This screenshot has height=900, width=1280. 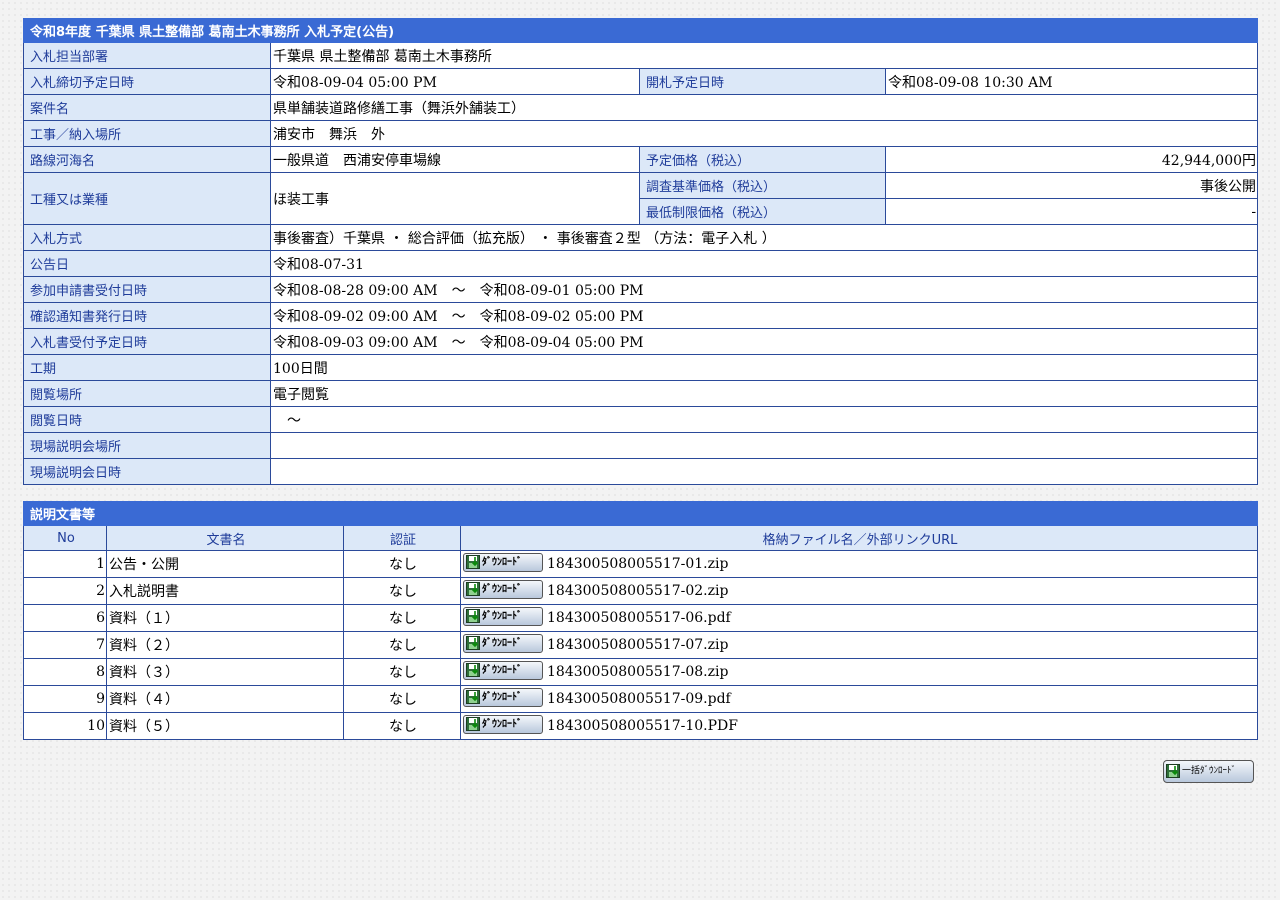 What do you see at coordinates (859, 726) in the screenshot?
I see `doc-file-cell: ﾀﾞｳﾝﾛｰﾄﾞ 184300508005517-10.PDF` at bounding box center [859, 726].